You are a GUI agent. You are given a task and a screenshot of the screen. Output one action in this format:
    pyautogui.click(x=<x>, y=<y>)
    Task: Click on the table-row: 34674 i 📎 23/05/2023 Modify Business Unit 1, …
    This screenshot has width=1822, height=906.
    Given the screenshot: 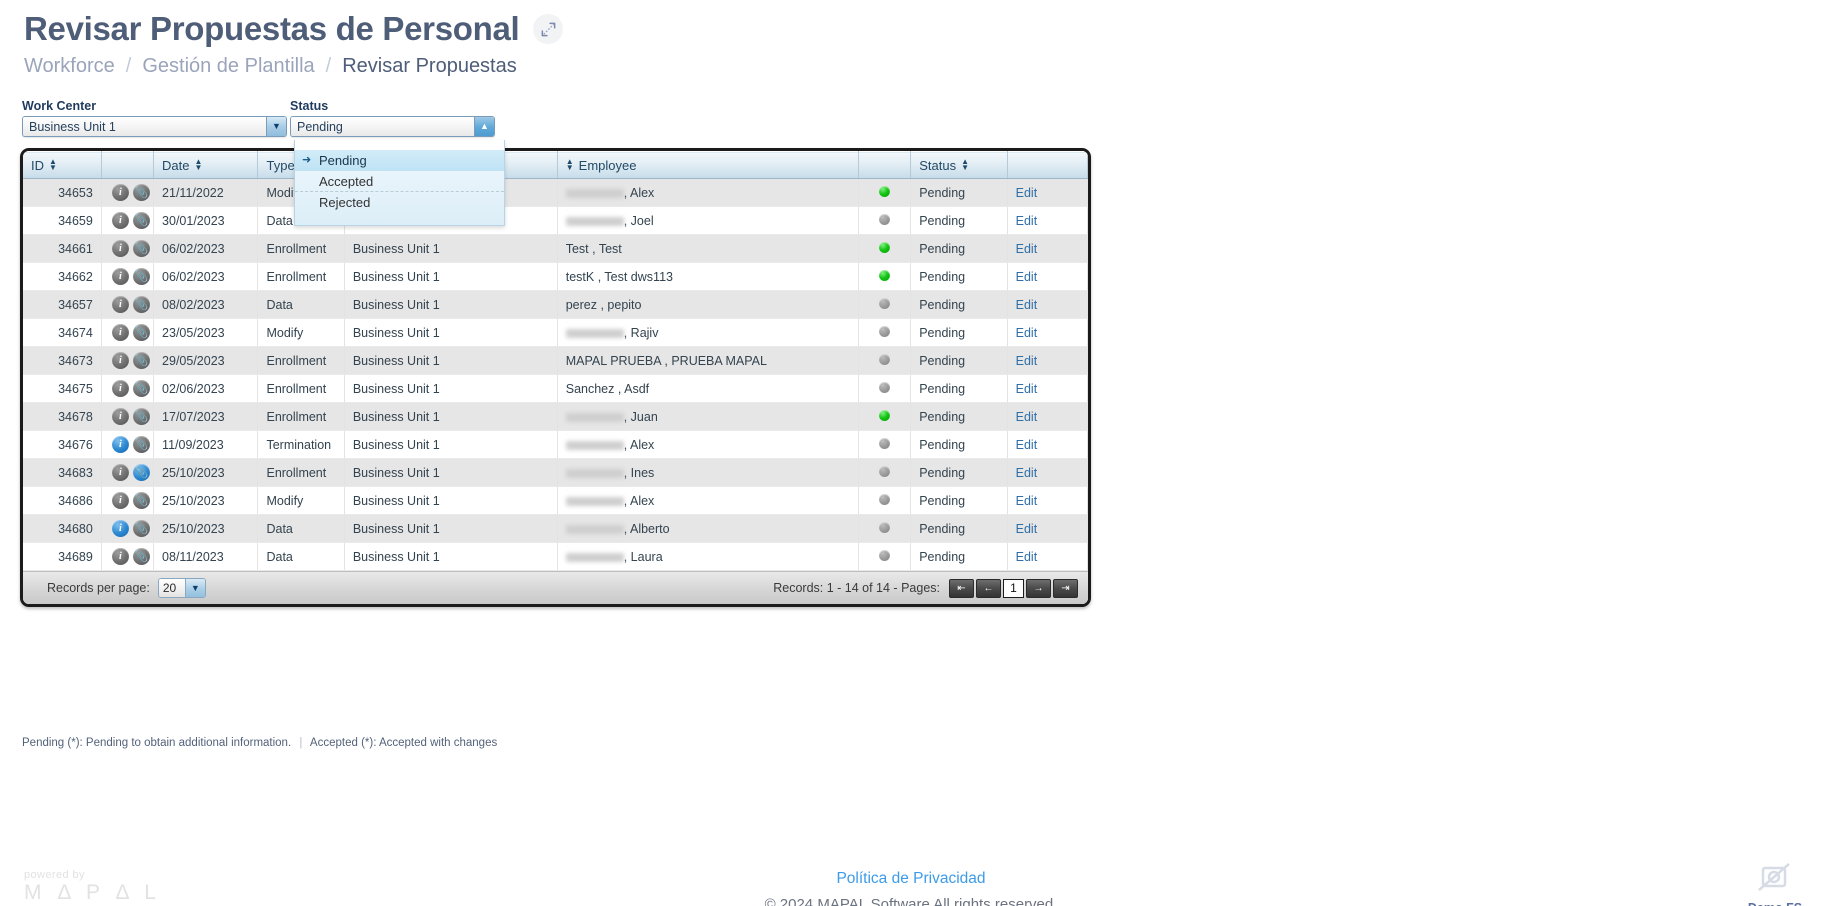 What is the action you would take?
    pyautogui.click(x=555, y=332)
    